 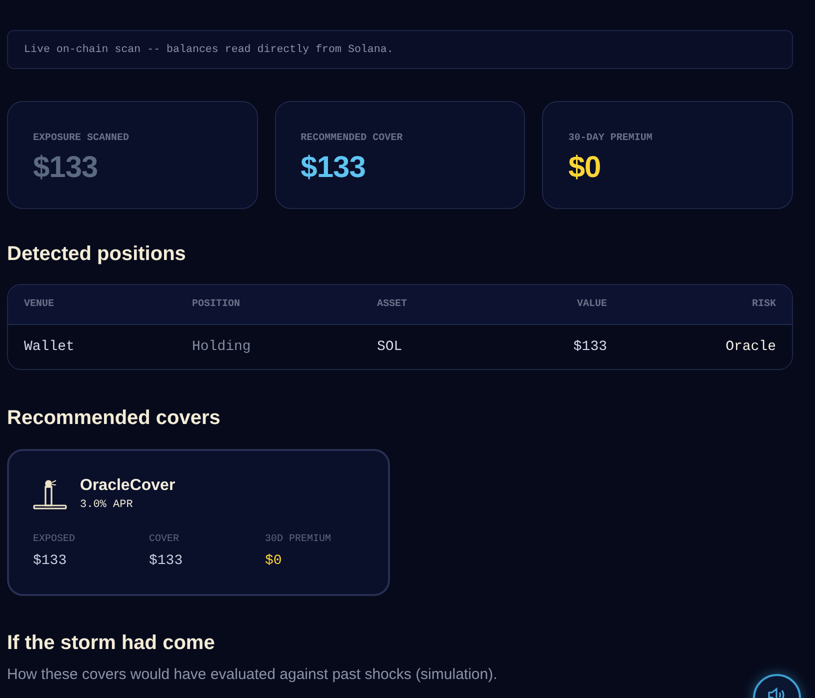 What do you see at coordinates (54, 539) in the screenshot?
I see `cover-stat-label: EXPOSED` at bounding box center [54, 539].